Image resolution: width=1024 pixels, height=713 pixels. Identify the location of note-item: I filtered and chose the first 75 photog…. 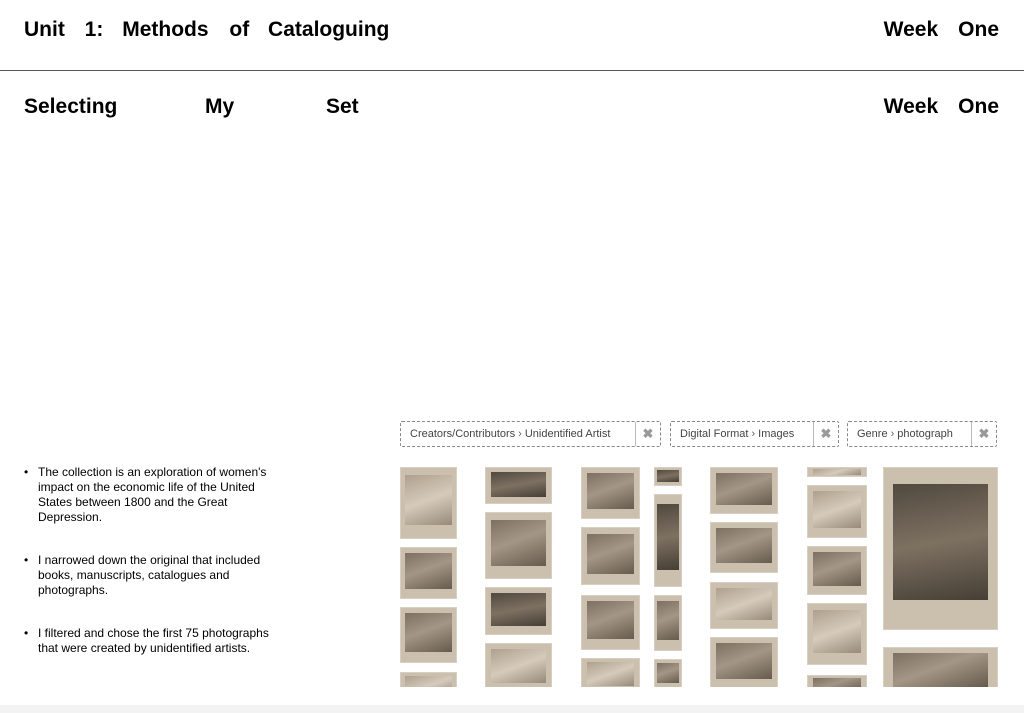
(149, 641).